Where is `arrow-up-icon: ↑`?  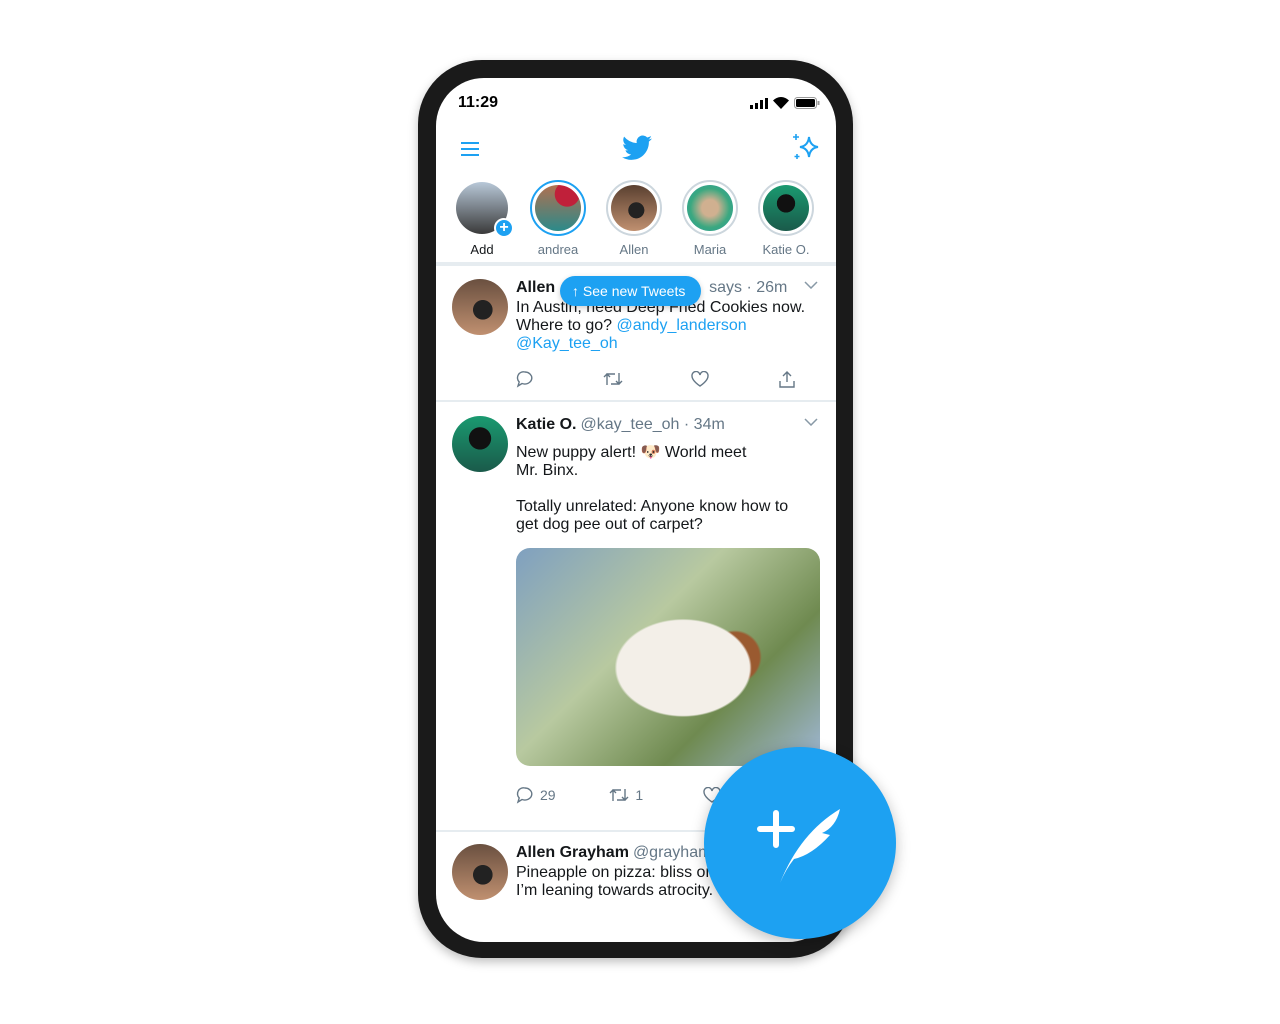 arrow-up-icon: ↑ is located at coordinates (577, 291).